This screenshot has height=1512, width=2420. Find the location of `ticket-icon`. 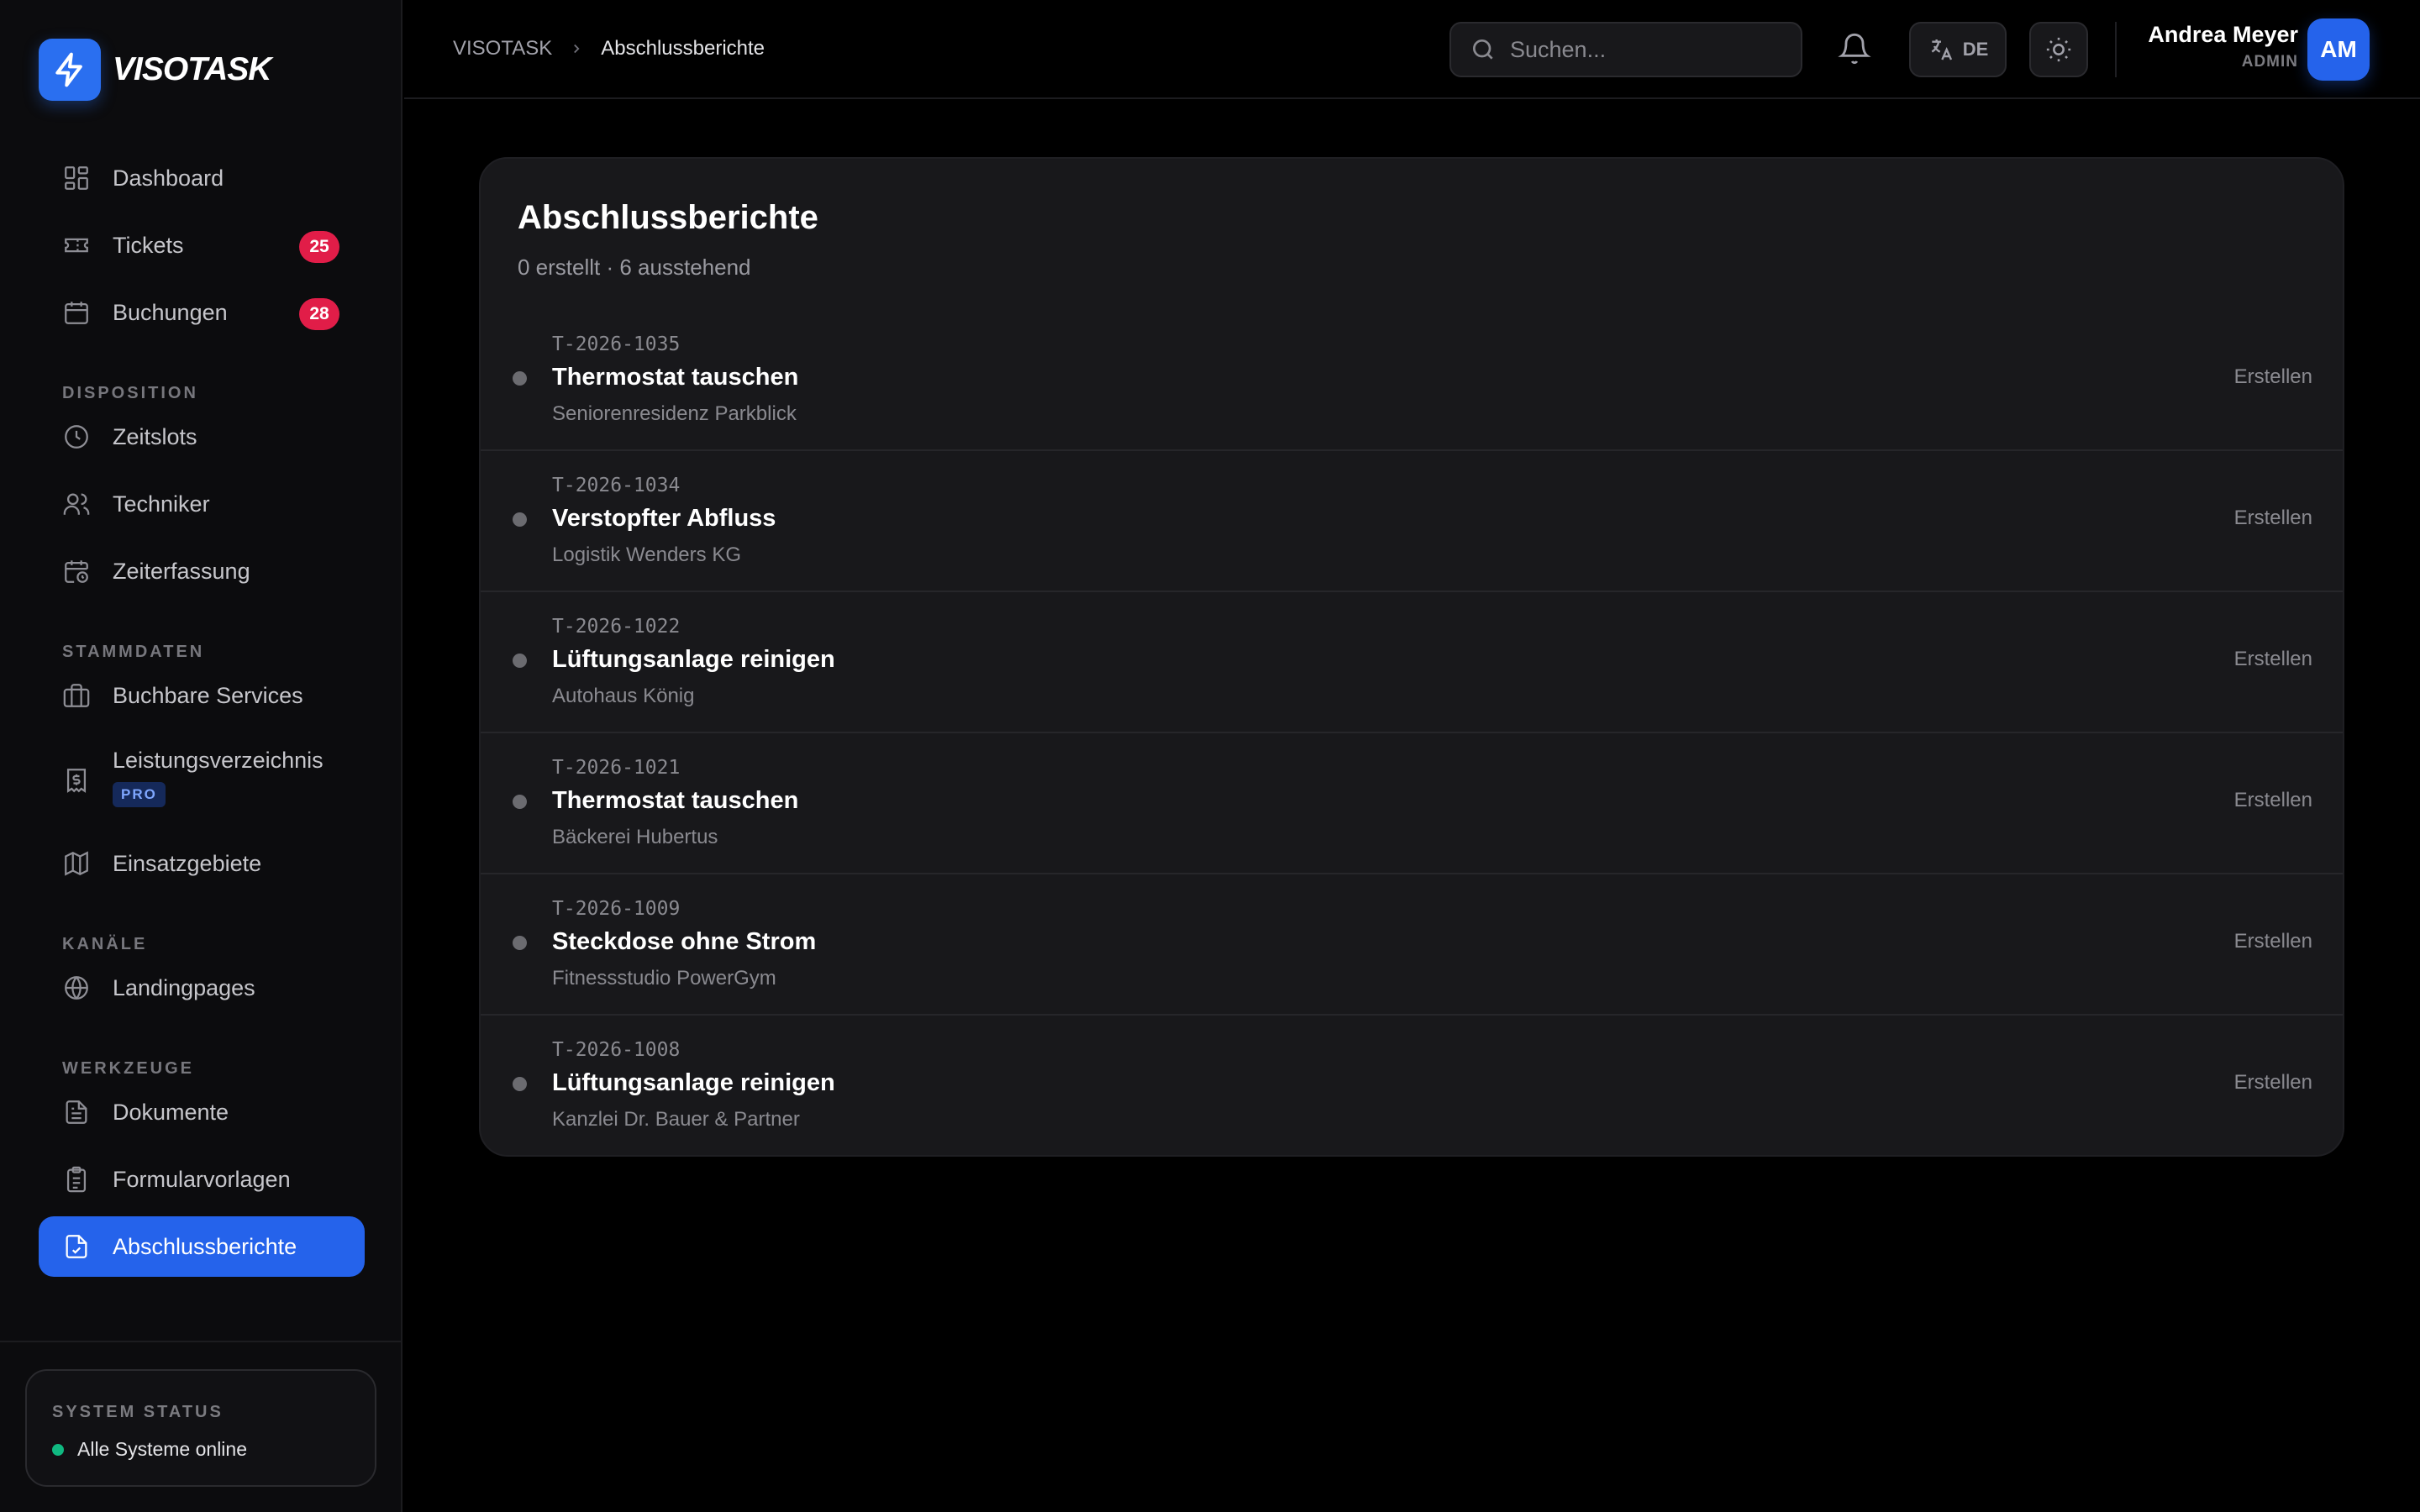

ticket-icon is located at coordinates (77, 245).